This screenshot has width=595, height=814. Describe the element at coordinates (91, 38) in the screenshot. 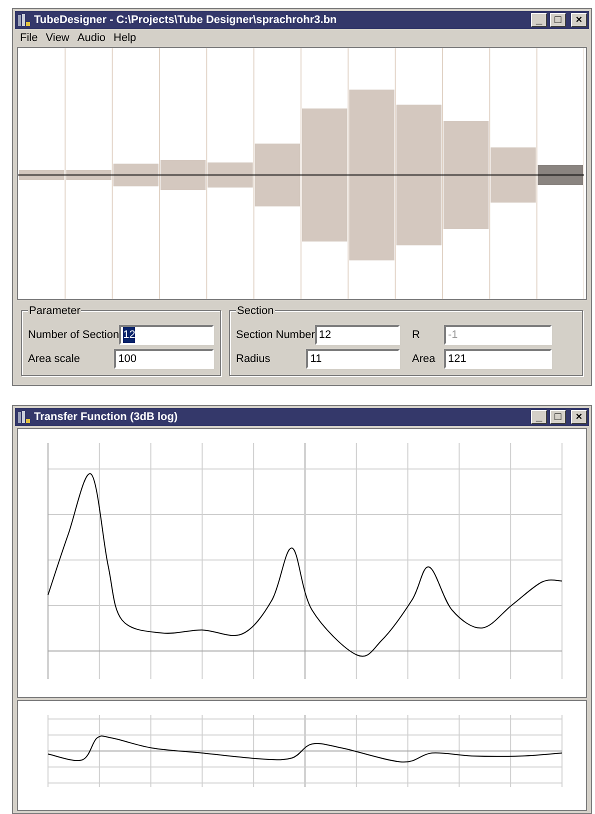

I see `menu-item: Audio` at that location.